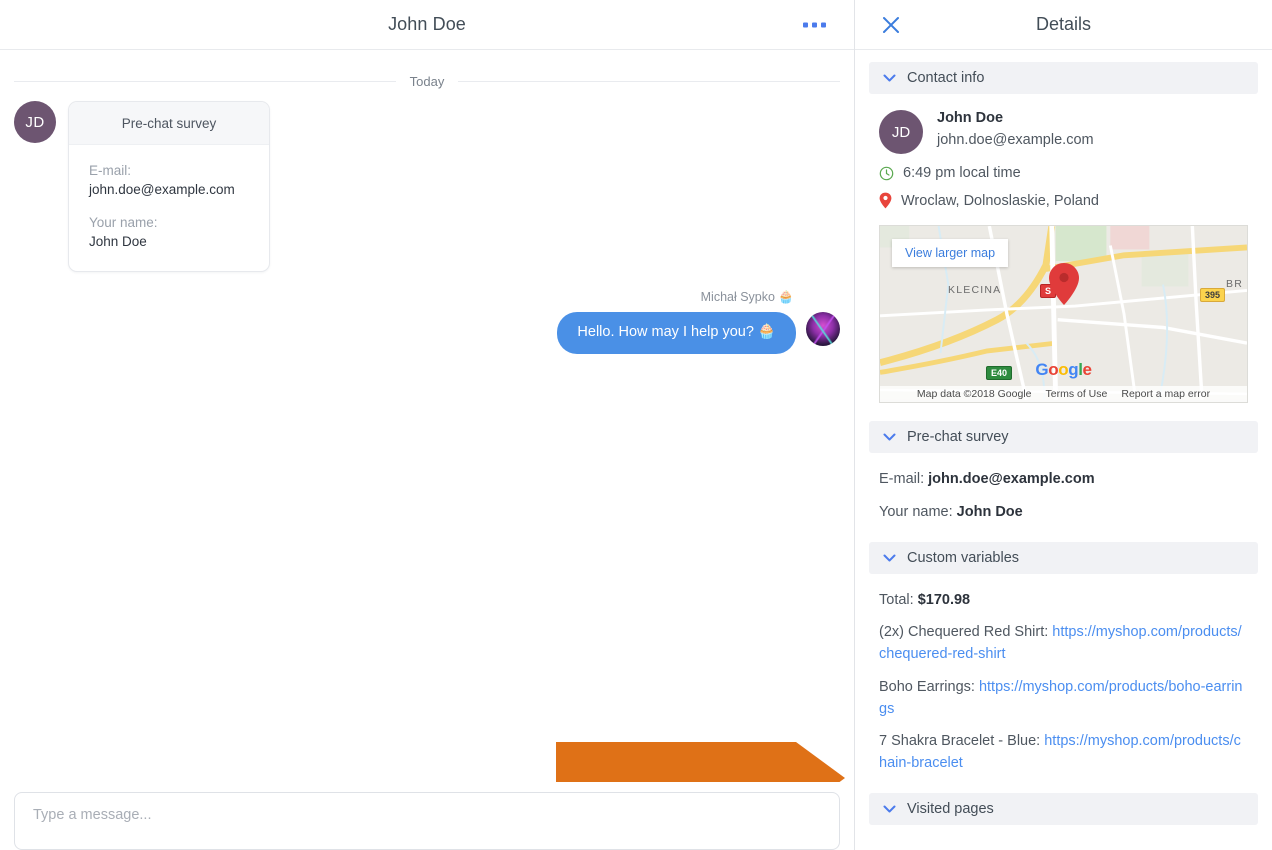  Describe the element at coordinates (169, 123) in the screenshot. I see `pre-chat-survey-card-title: Pre-chat survey` at that location.